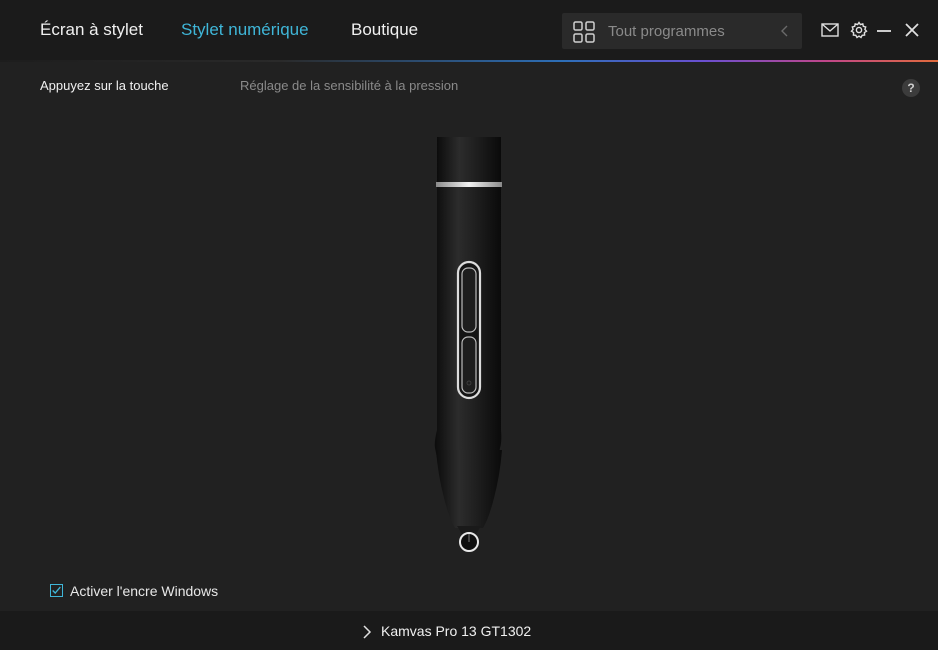  I want to click on tab-pen-display: Écran à stylet, so click(91, 30).